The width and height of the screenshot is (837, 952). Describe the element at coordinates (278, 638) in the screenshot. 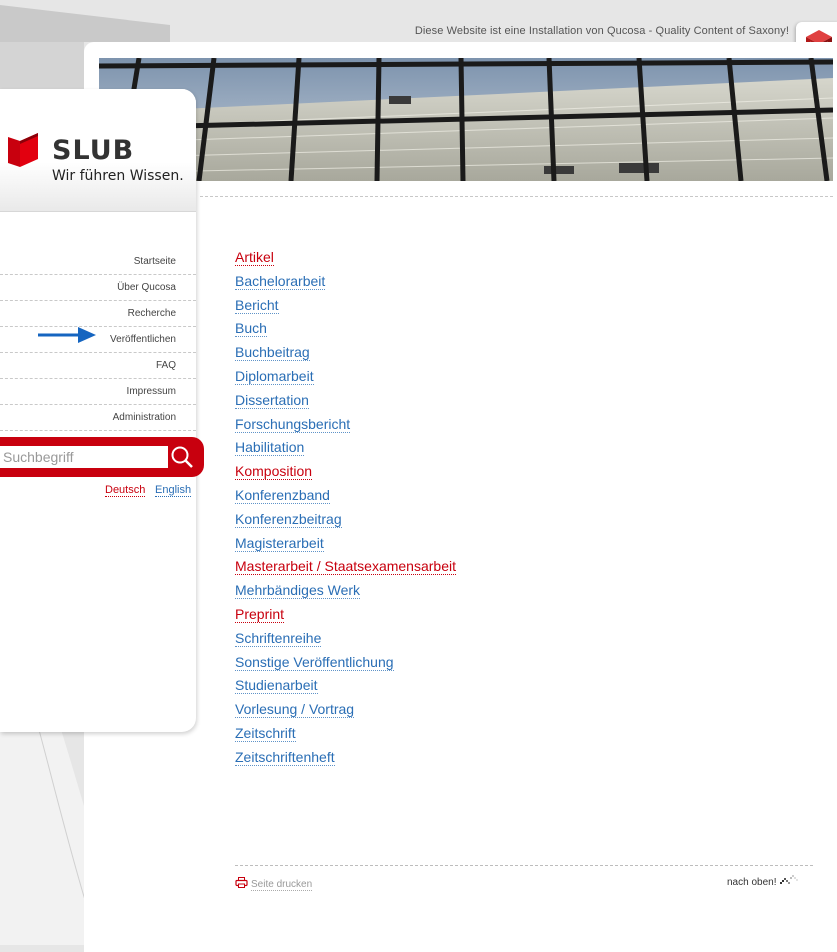

I see `document-type-link: Schriftenreihe` at that location.